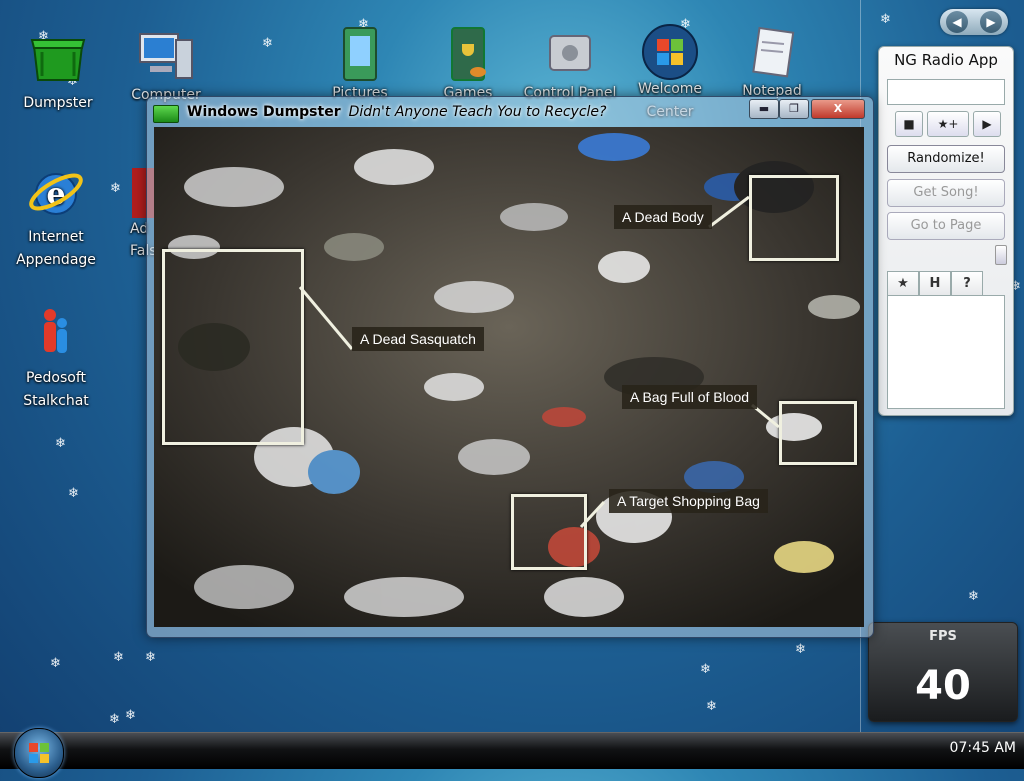 The height and width of the screenshot is (781, 1024). Describe the element at coordinates (549, 532) in the screenshot. I see `highlight-target-bag` at that location.